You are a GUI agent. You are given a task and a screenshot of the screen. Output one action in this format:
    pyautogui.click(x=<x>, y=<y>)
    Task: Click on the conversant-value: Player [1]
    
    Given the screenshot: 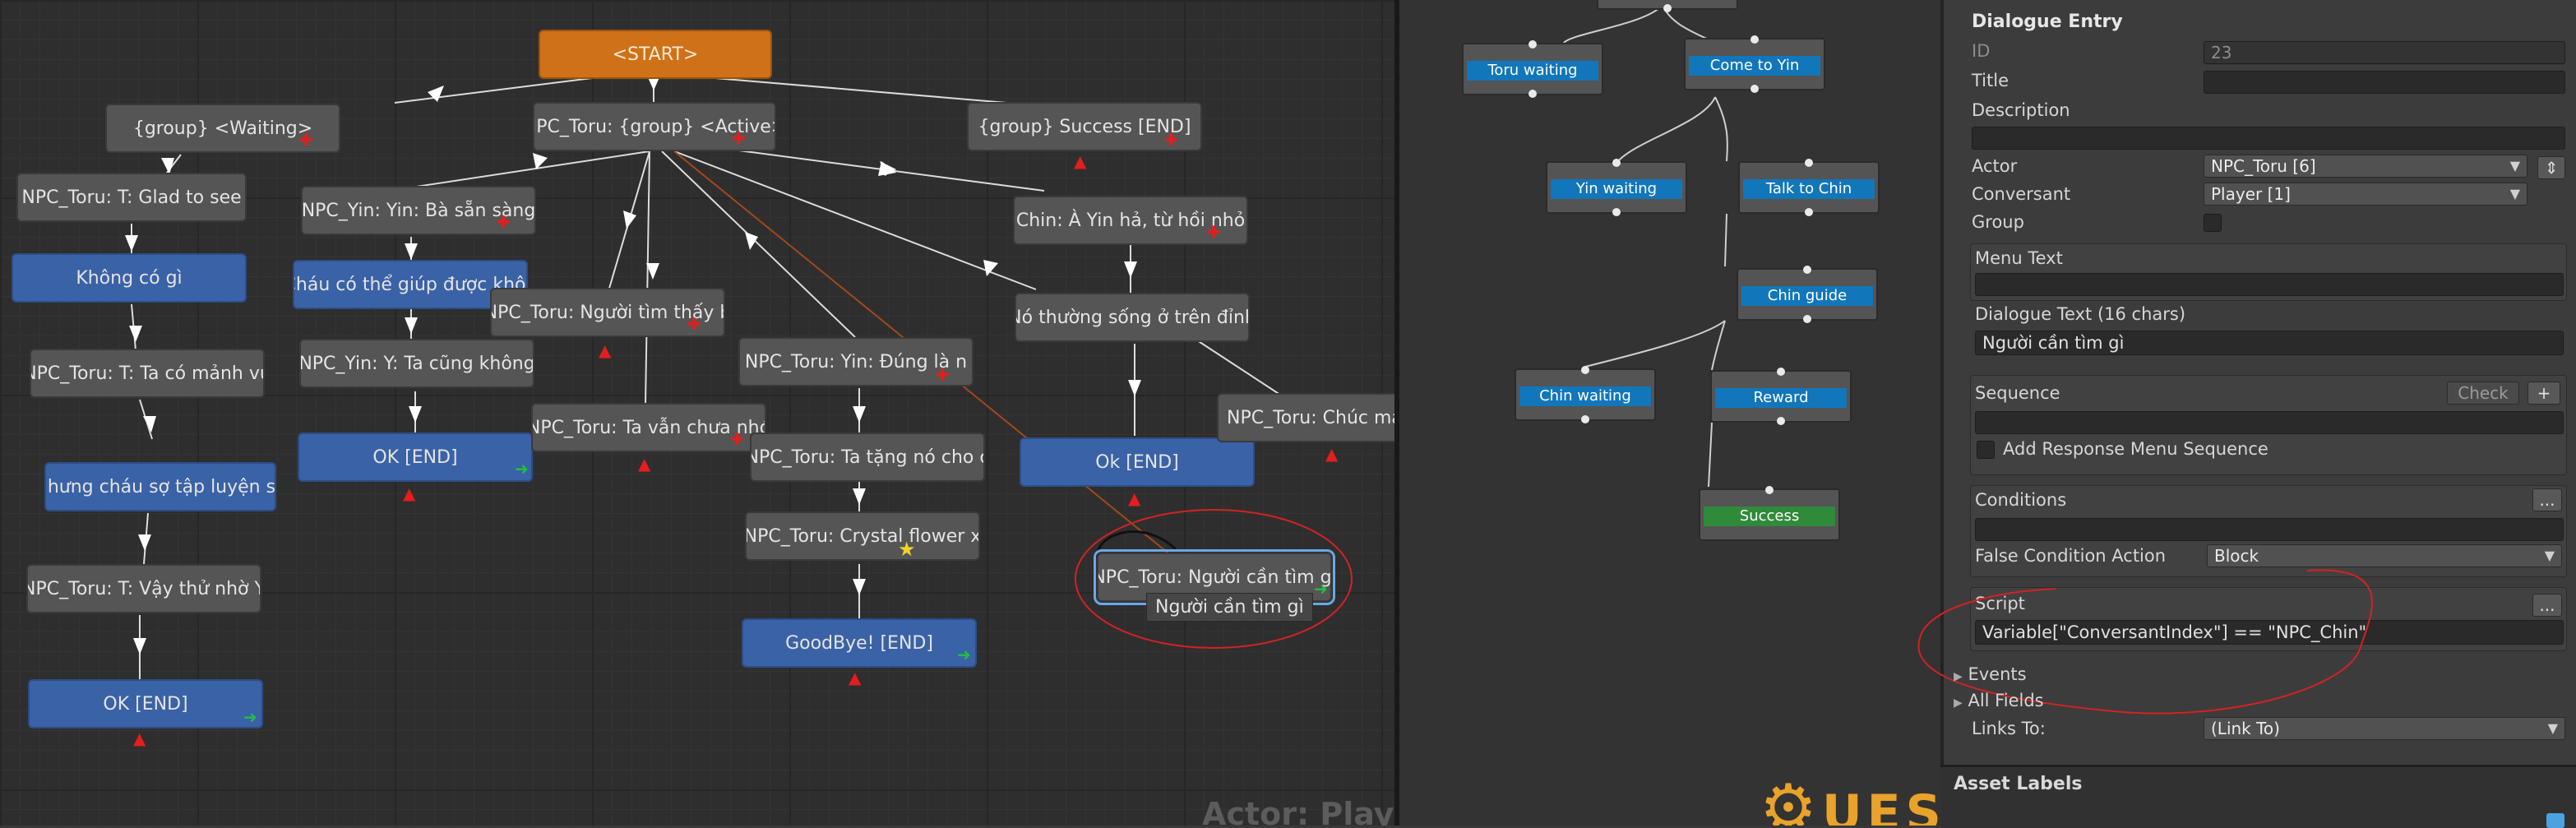 What is the action you would take?
    pyautogui.click(x=2251, y=194)
    